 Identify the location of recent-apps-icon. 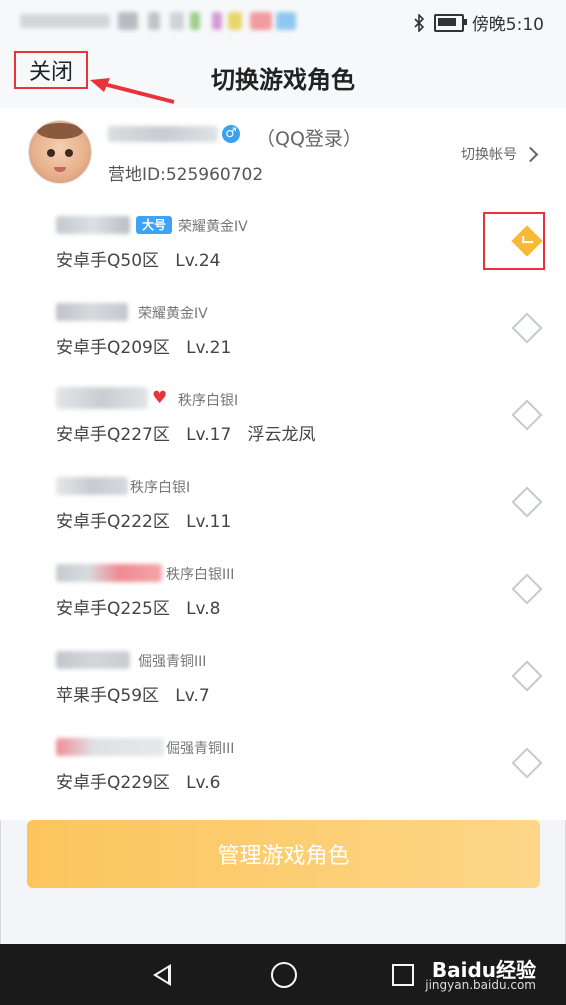
(403, 975).